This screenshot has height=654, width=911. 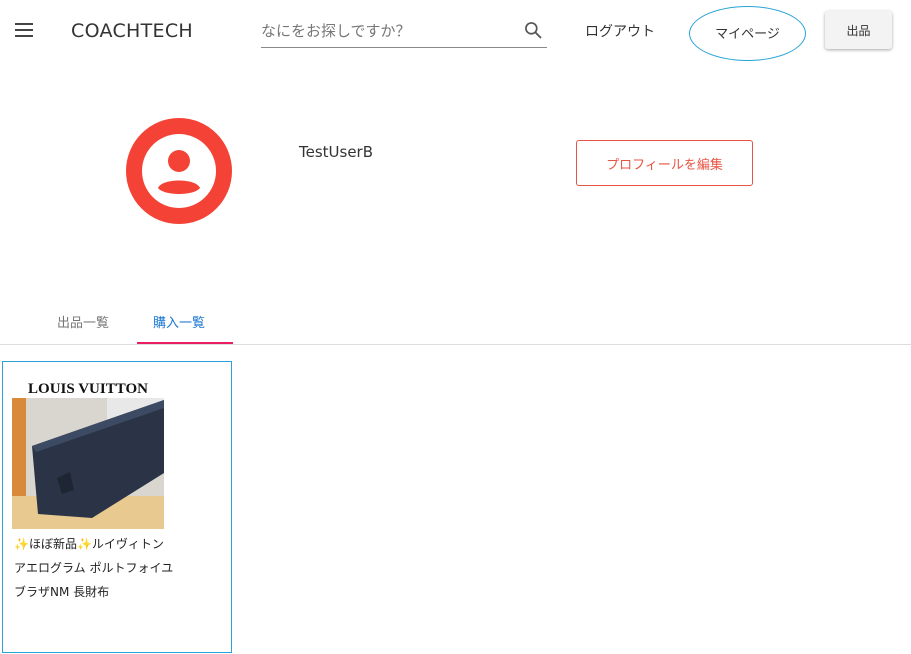 I want to click on hamburger-menu-icon, so click(x=25, y=31).